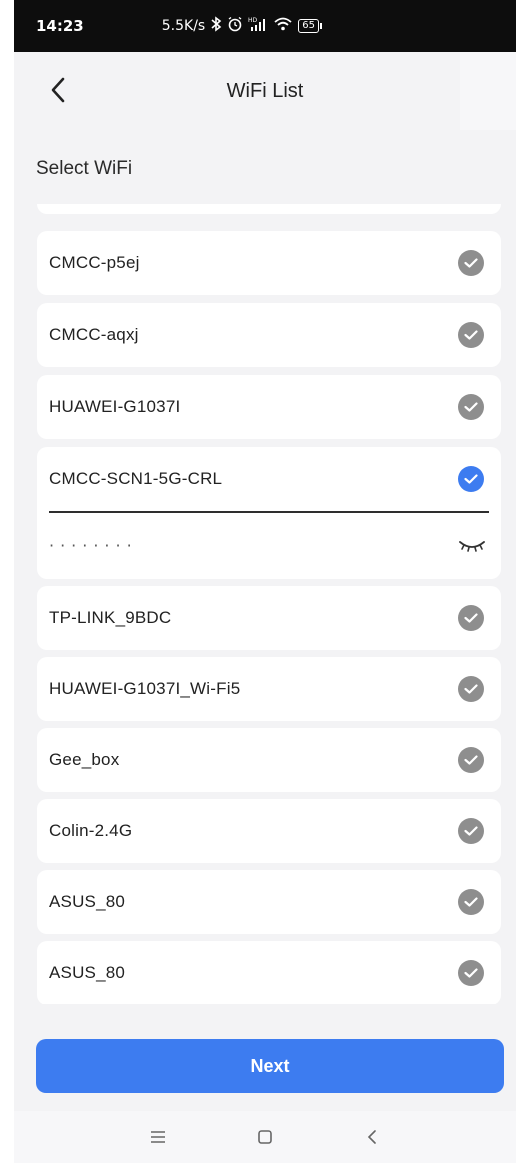 The image size is (521, 1163). Describe the element at coordinates (60, 26) in the screenshot. I see `status-time: 14:23` at that location.